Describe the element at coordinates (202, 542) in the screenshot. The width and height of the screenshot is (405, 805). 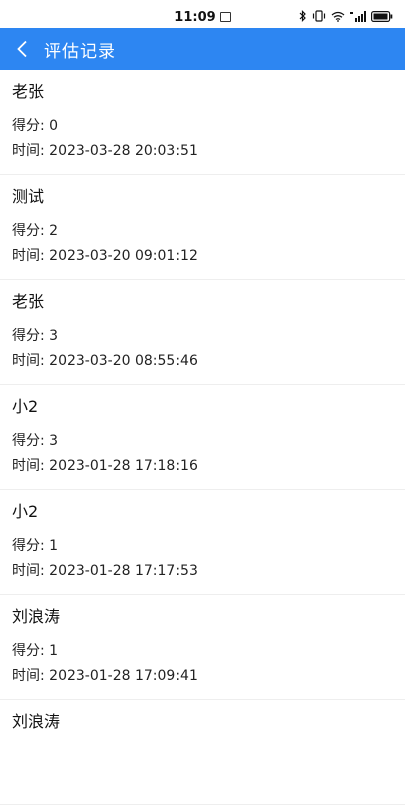
I see `list-item: 小2 得分: 1 时间: 2023-01-28 17:17:53` at that location.